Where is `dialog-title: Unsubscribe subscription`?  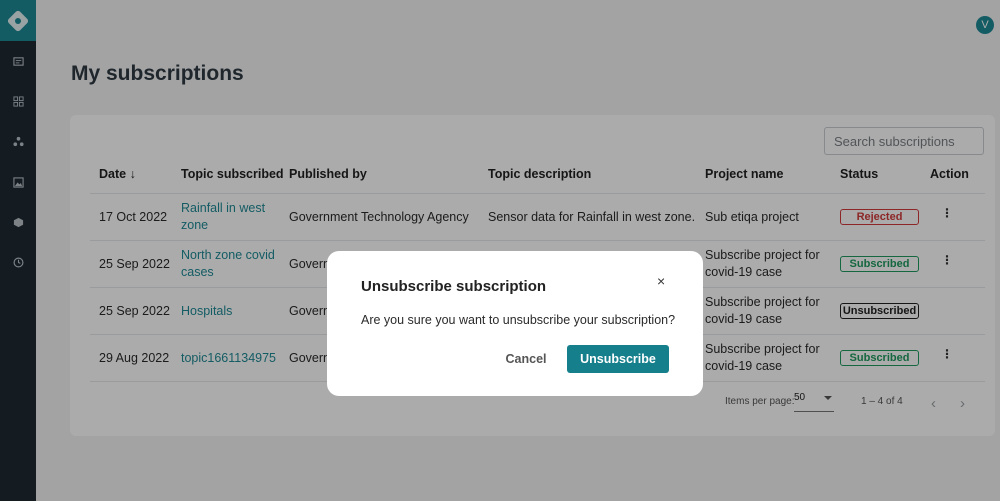
dialog-title: Unsubscribe subscription is located at coordinates (454, 286).